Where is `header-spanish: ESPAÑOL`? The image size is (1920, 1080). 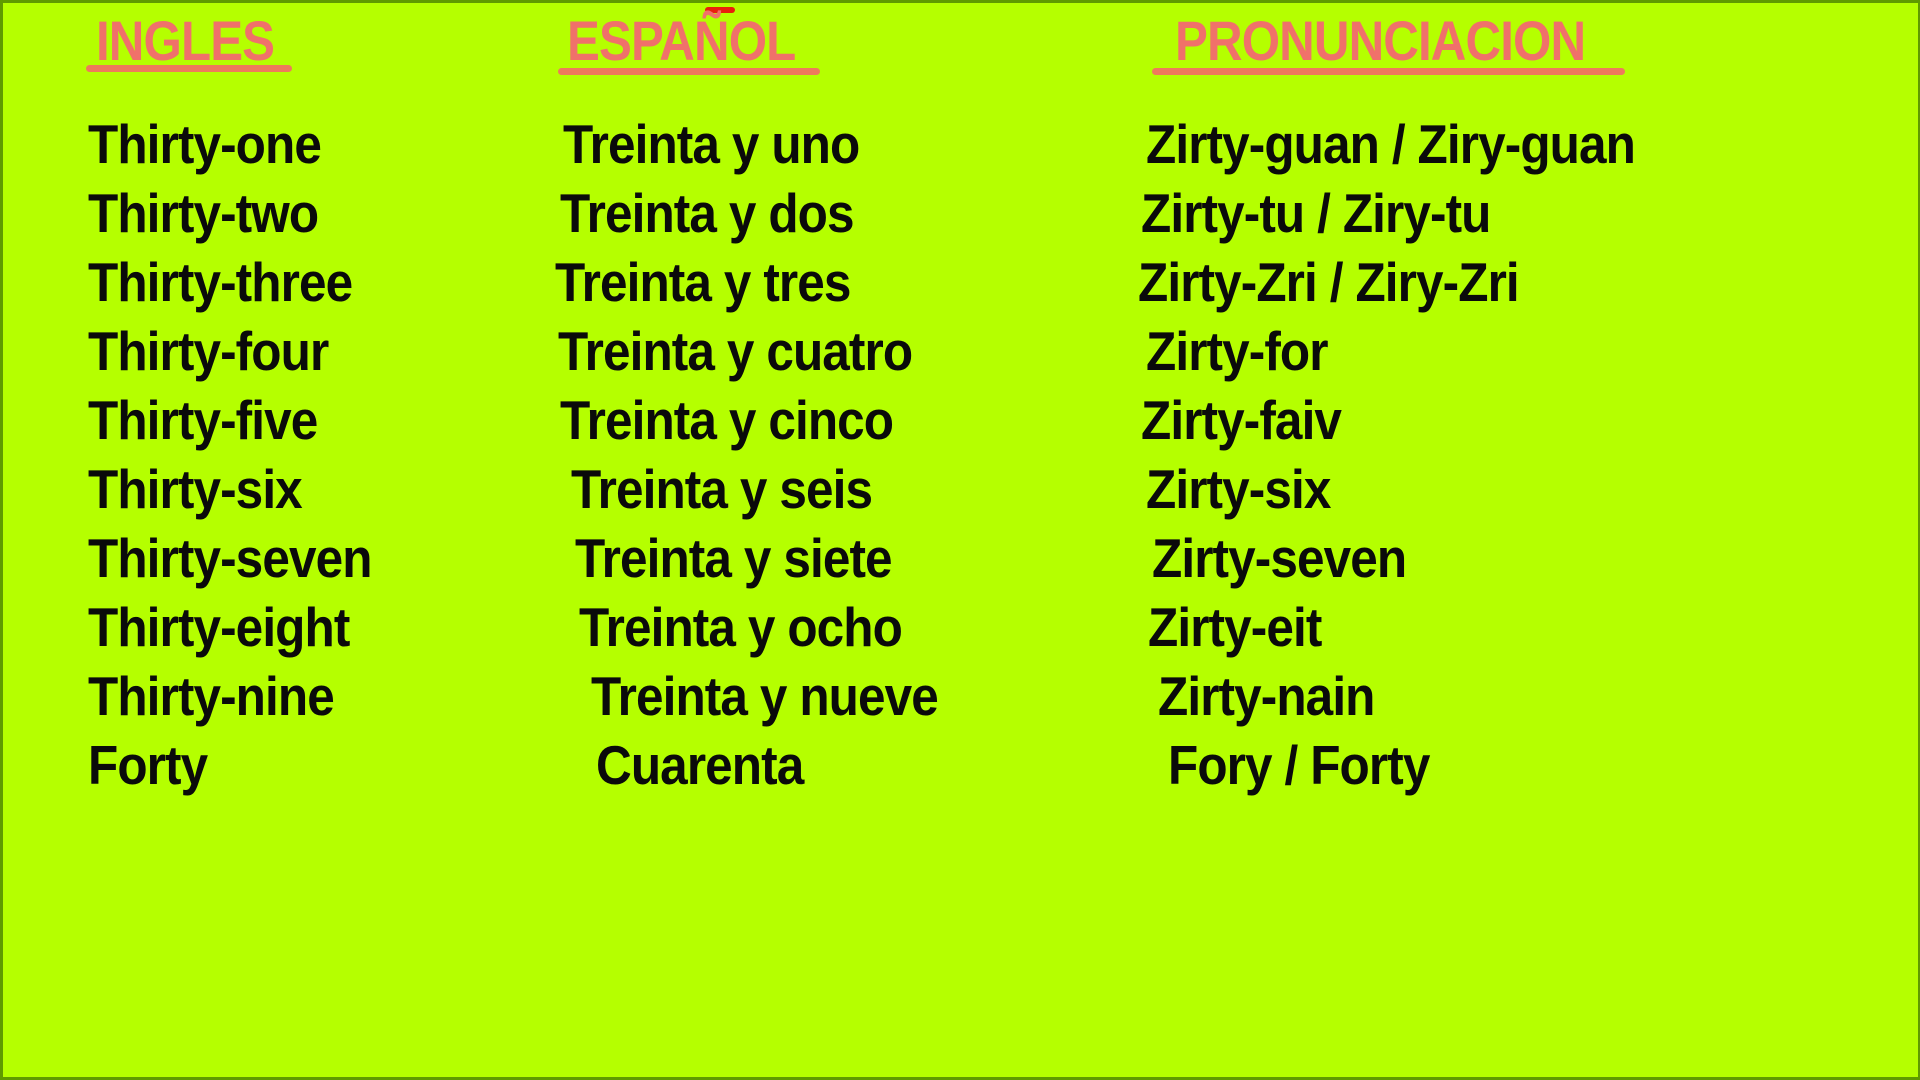
header-spanish: ESPAÑOL is located at coordinates (681, 40).